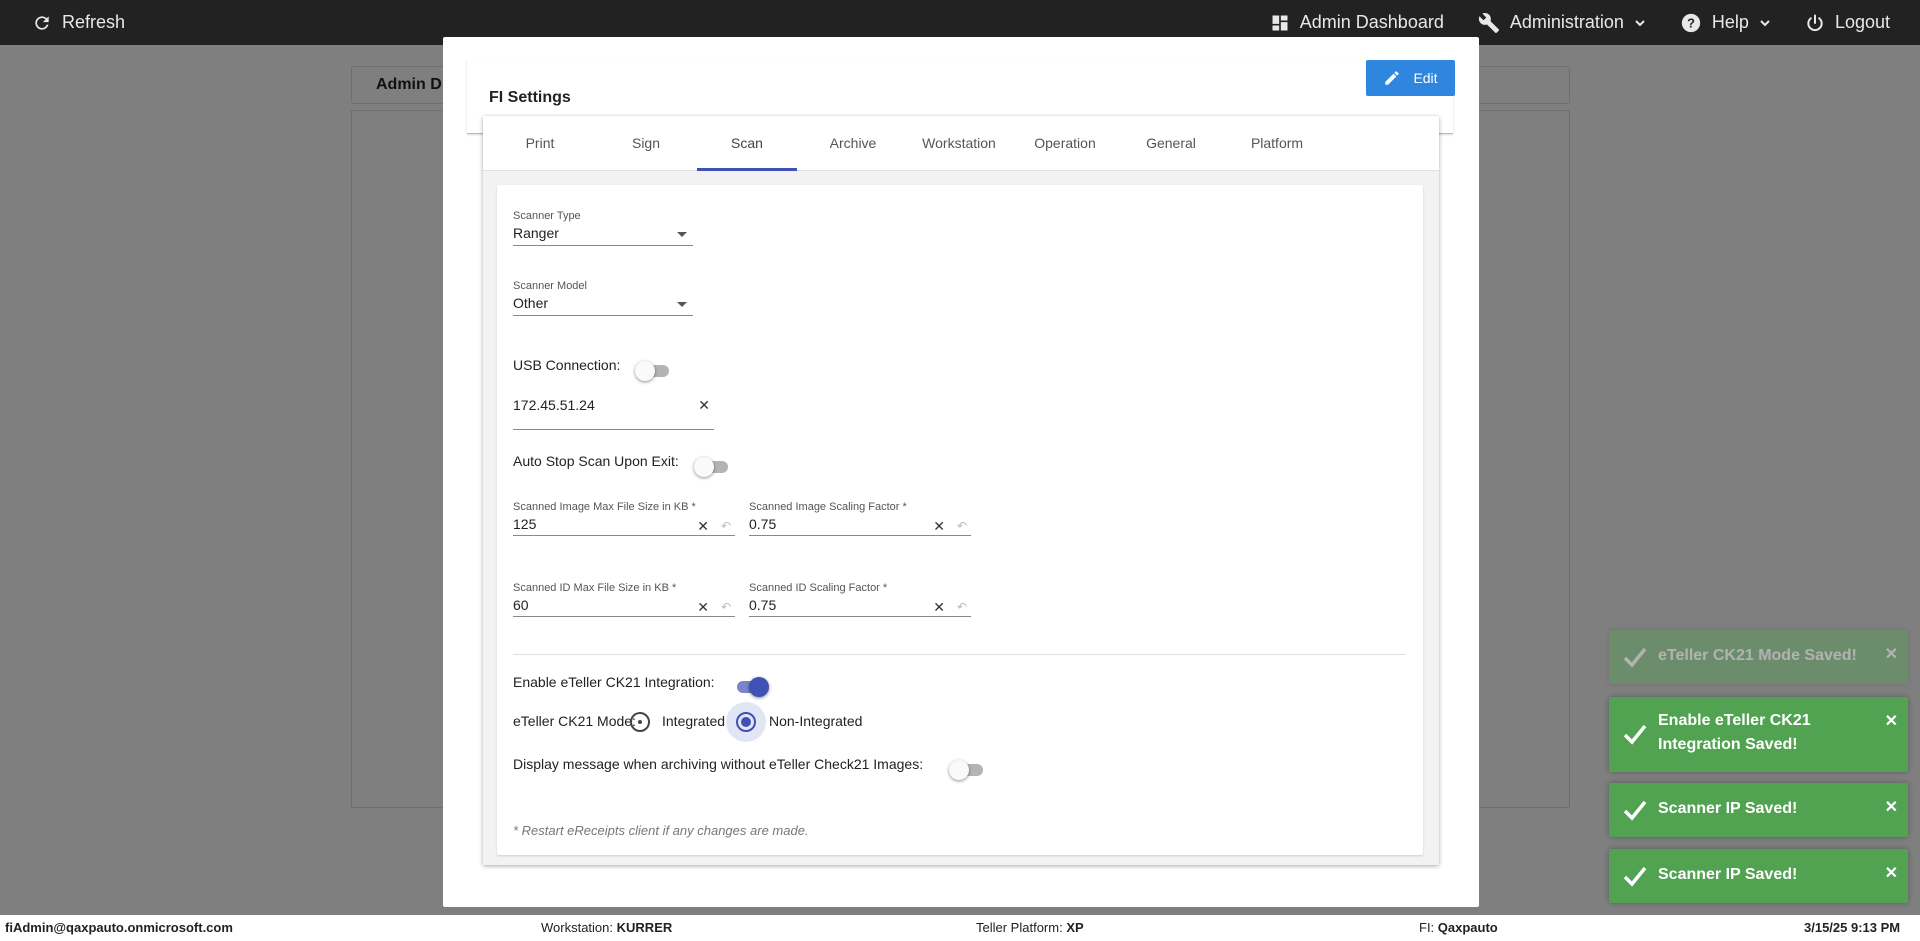 The image size is (1920, 941). I want to click on auto-stop-label: Auto Stop Scan Upon Exit:, so click(596, 461).